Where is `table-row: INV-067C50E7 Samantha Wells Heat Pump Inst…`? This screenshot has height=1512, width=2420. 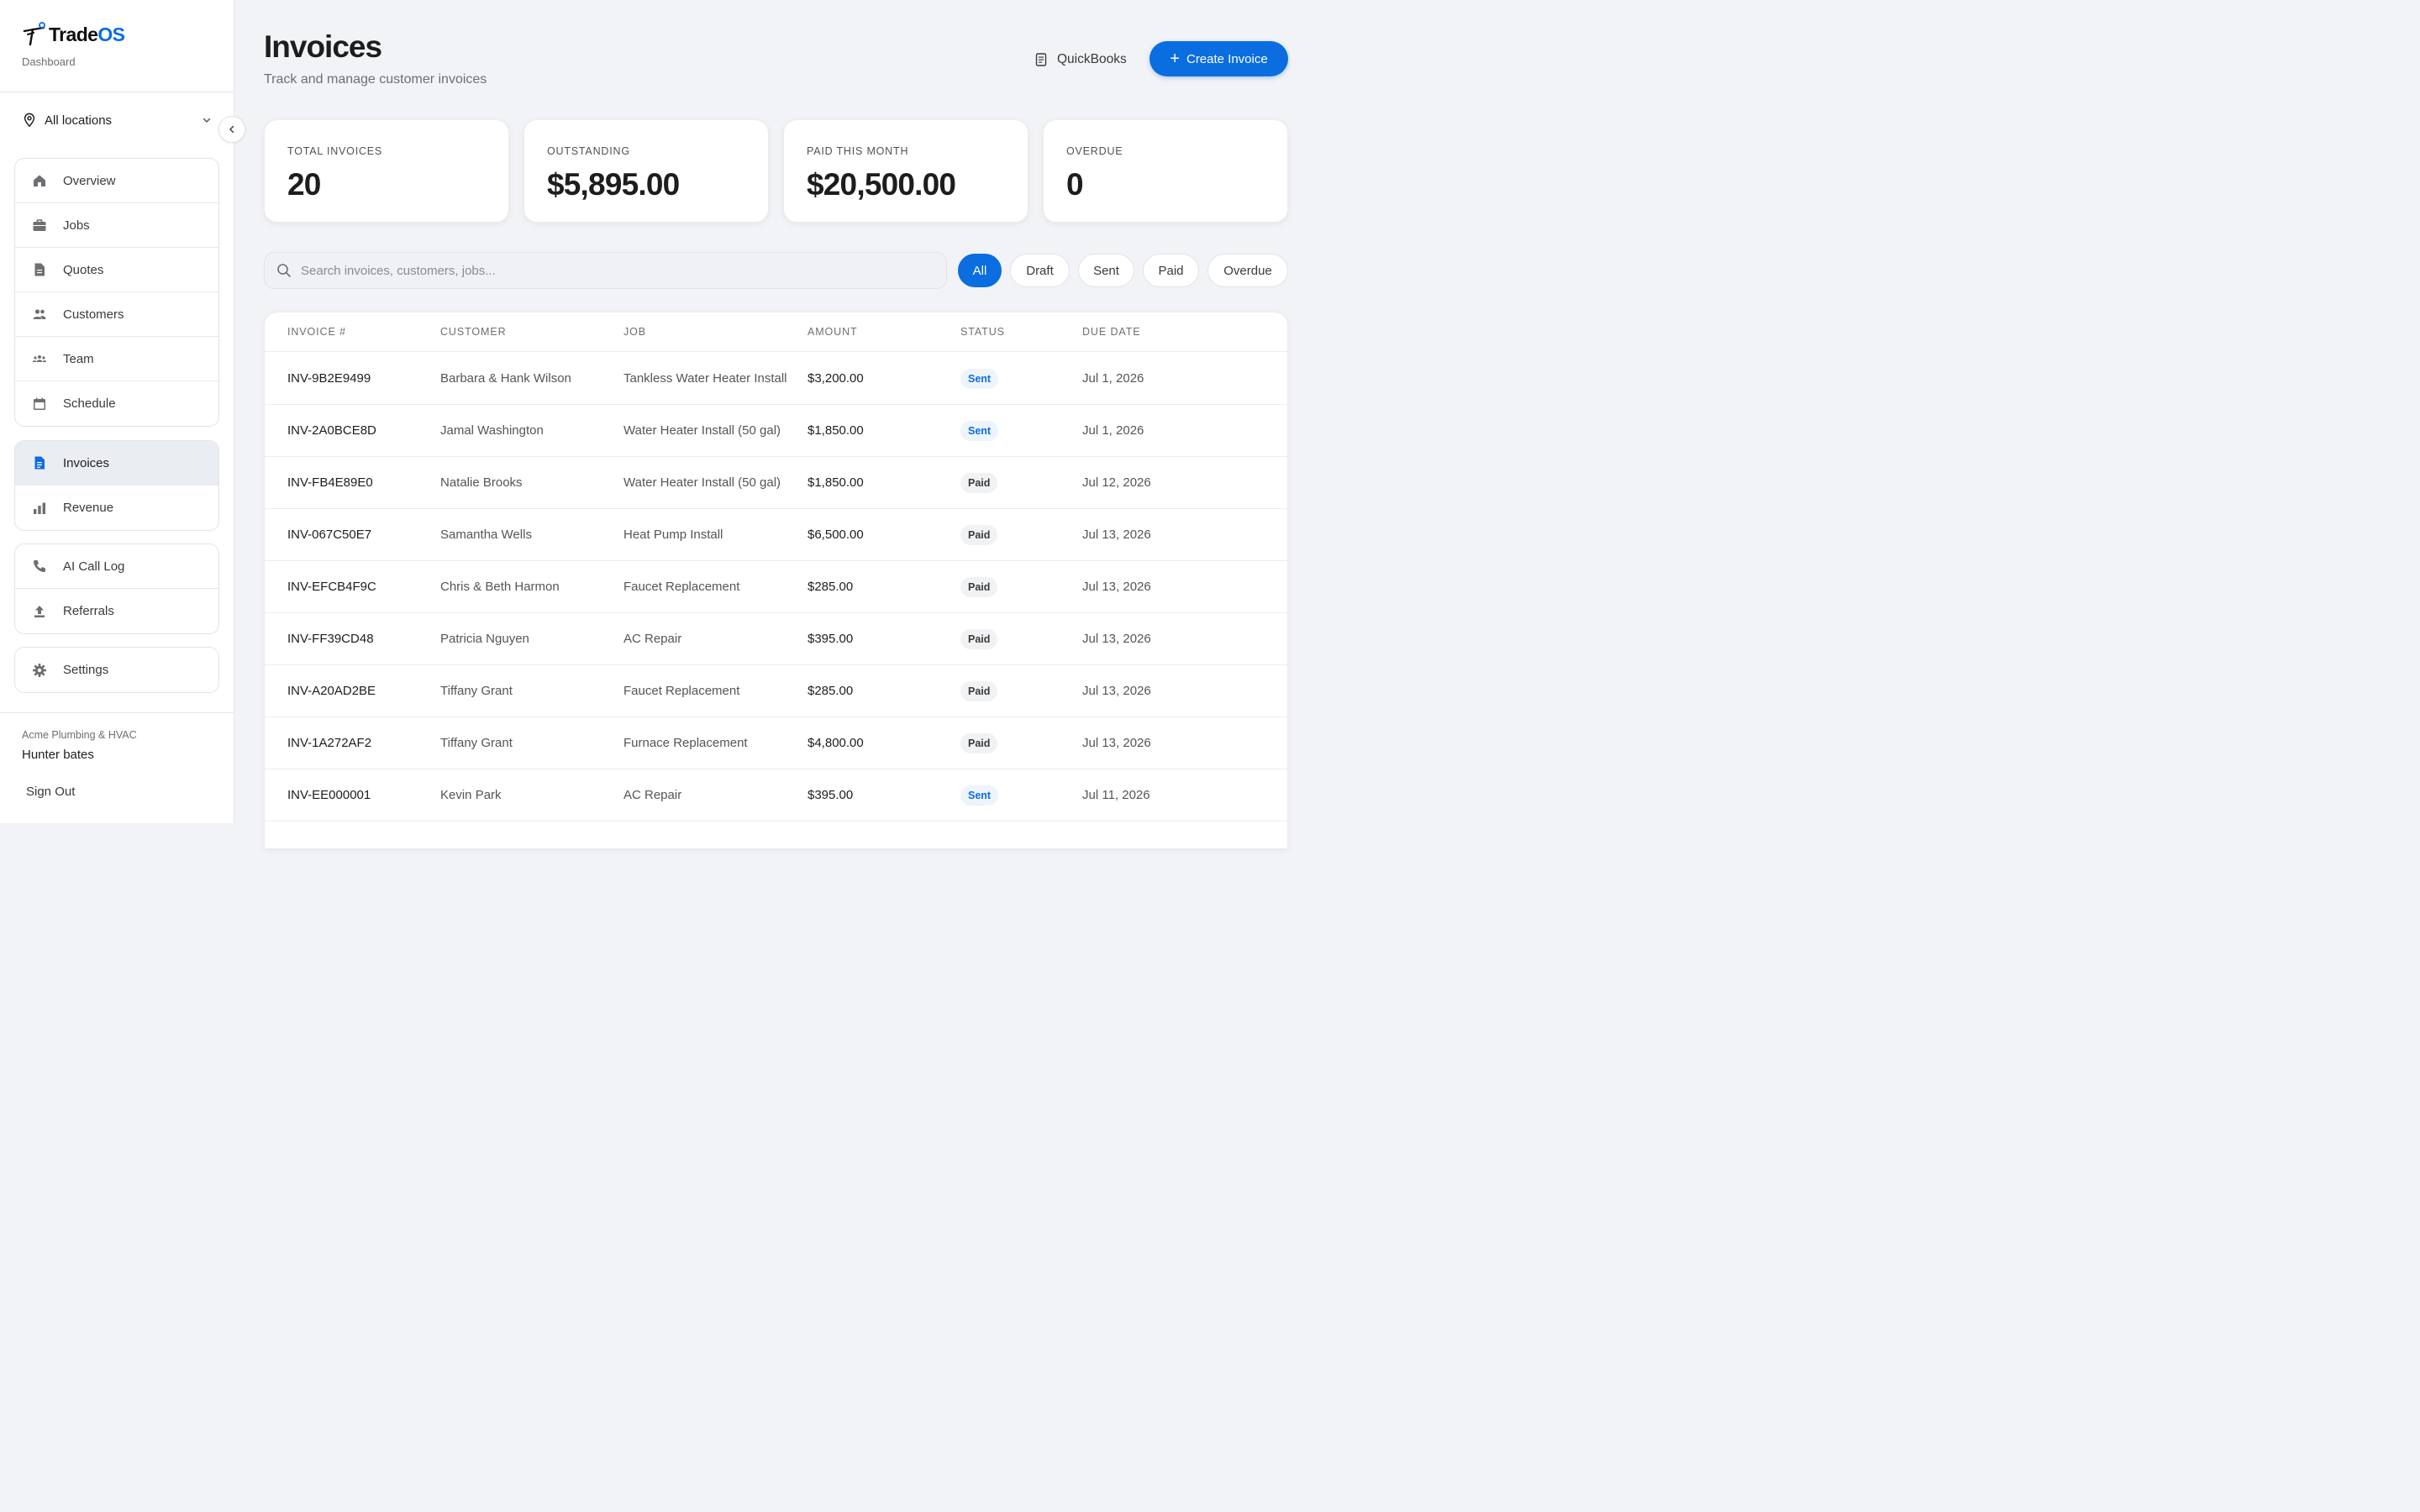
table-row: INV-067C50E7 Samantha Wells Heat Pump Inst… is located at coordinates (776, 535).